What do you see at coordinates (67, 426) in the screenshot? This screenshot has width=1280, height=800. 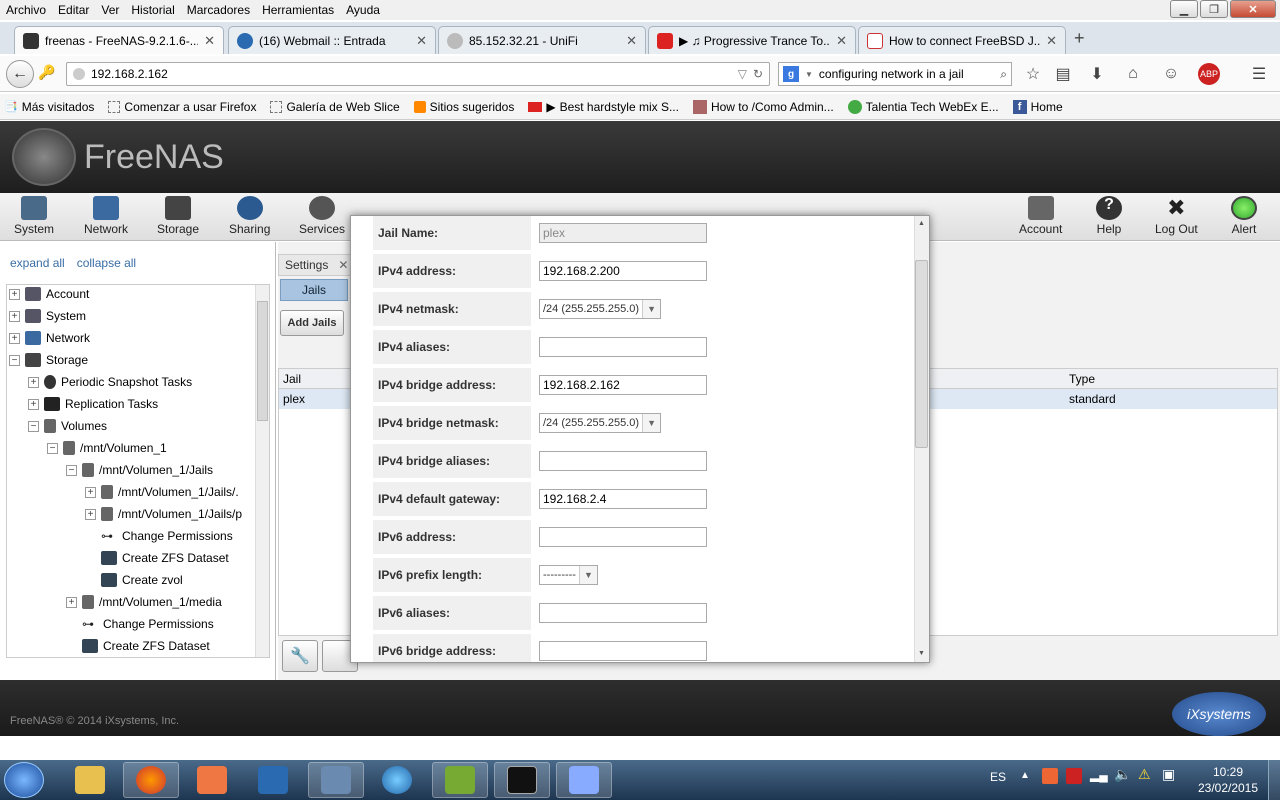 I see `tree-node: − Volumes` at bounding box center [67, 426].